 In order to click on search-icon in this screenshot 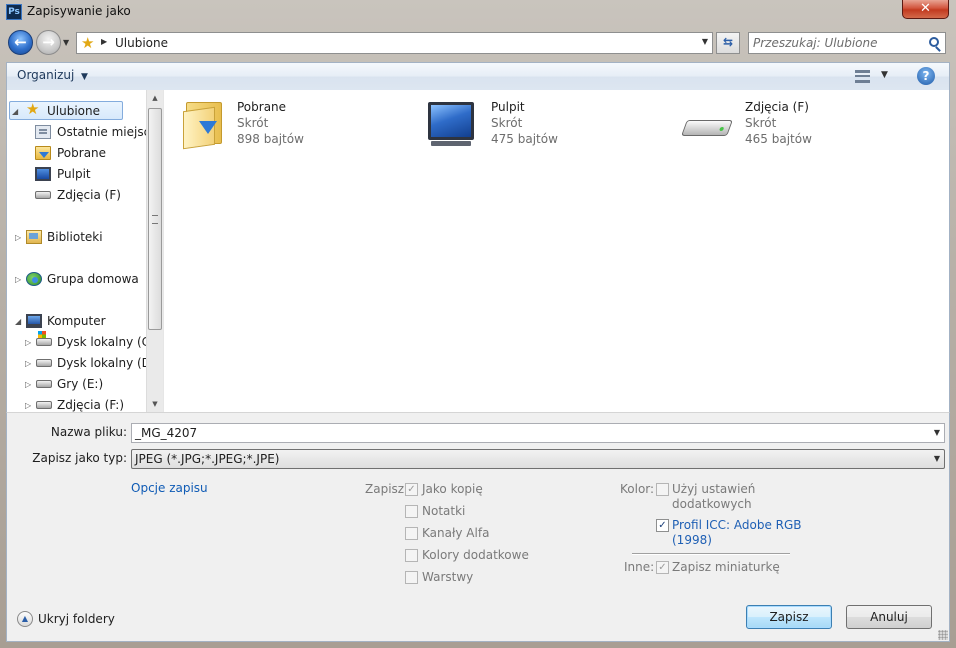, I will do `click(934, 42)`.